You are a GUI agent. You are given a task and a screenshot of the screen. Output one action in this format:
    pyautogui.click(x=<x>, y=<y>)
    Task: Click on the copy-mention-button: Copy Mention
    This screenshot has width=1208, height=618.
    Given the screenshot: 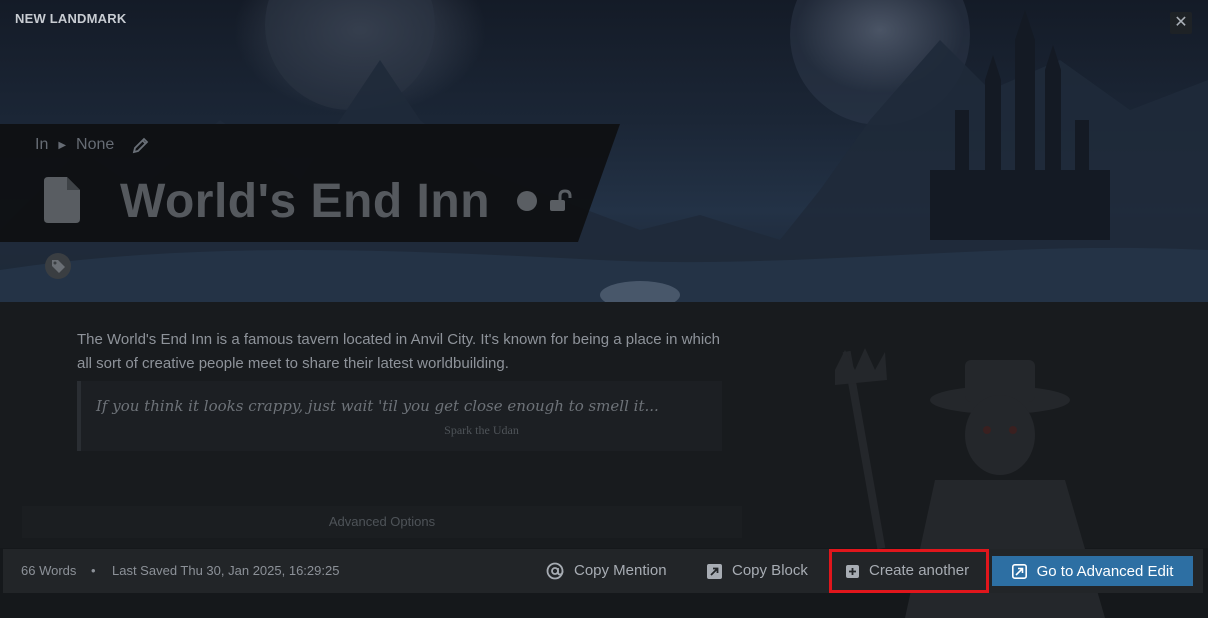 What is the action you would take?
    pyautogui.click(x=606, y=571)
    